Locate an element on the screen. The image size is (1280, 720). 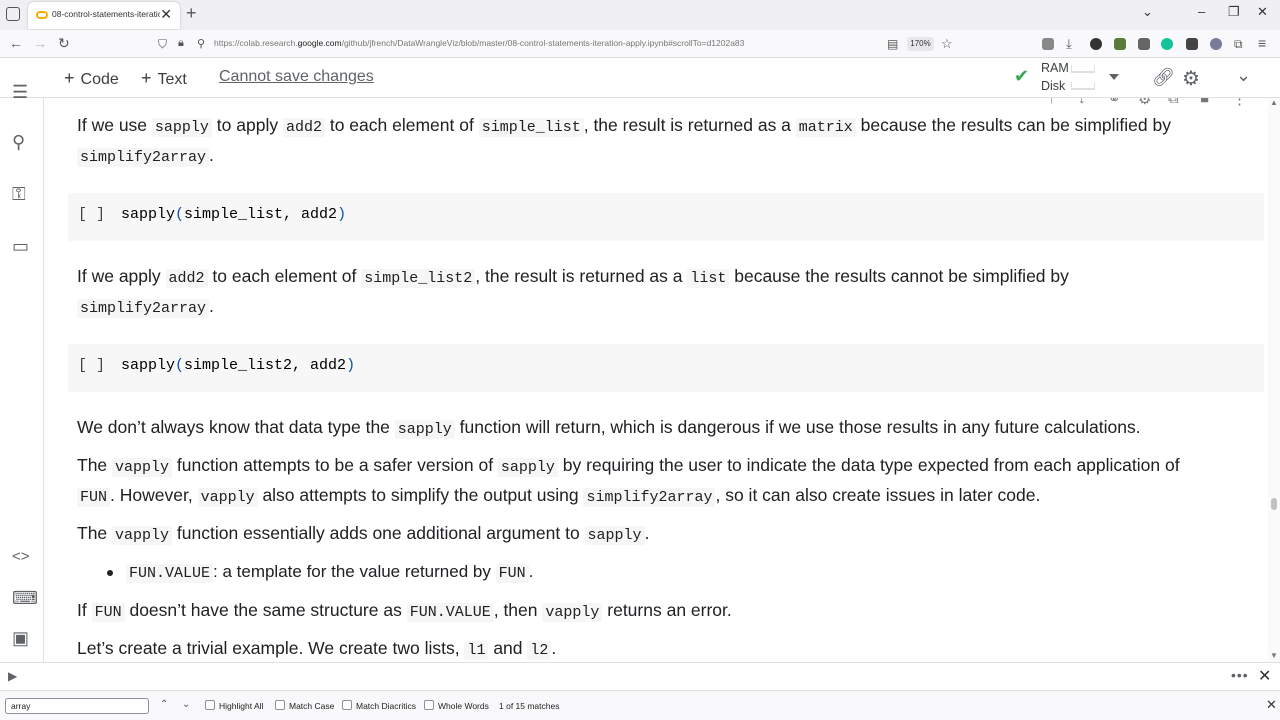
find-previous-icon: ⌃ is located at coordinates (164, 704).